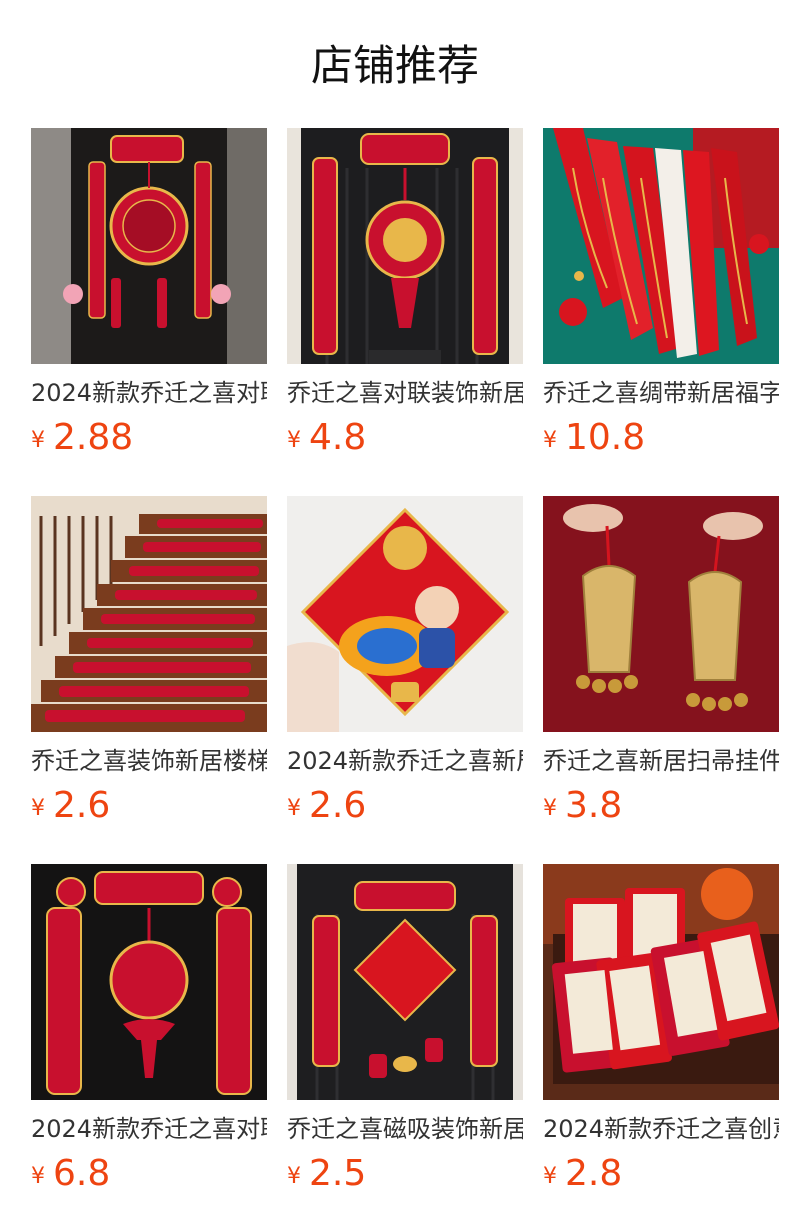 The width and height of the screenshot is (790, 1232). Describe the element at coordinates (405, 393) in the screenshot. I see `product-name: 乔迁之喜对联装饰新居入宅` at that location.